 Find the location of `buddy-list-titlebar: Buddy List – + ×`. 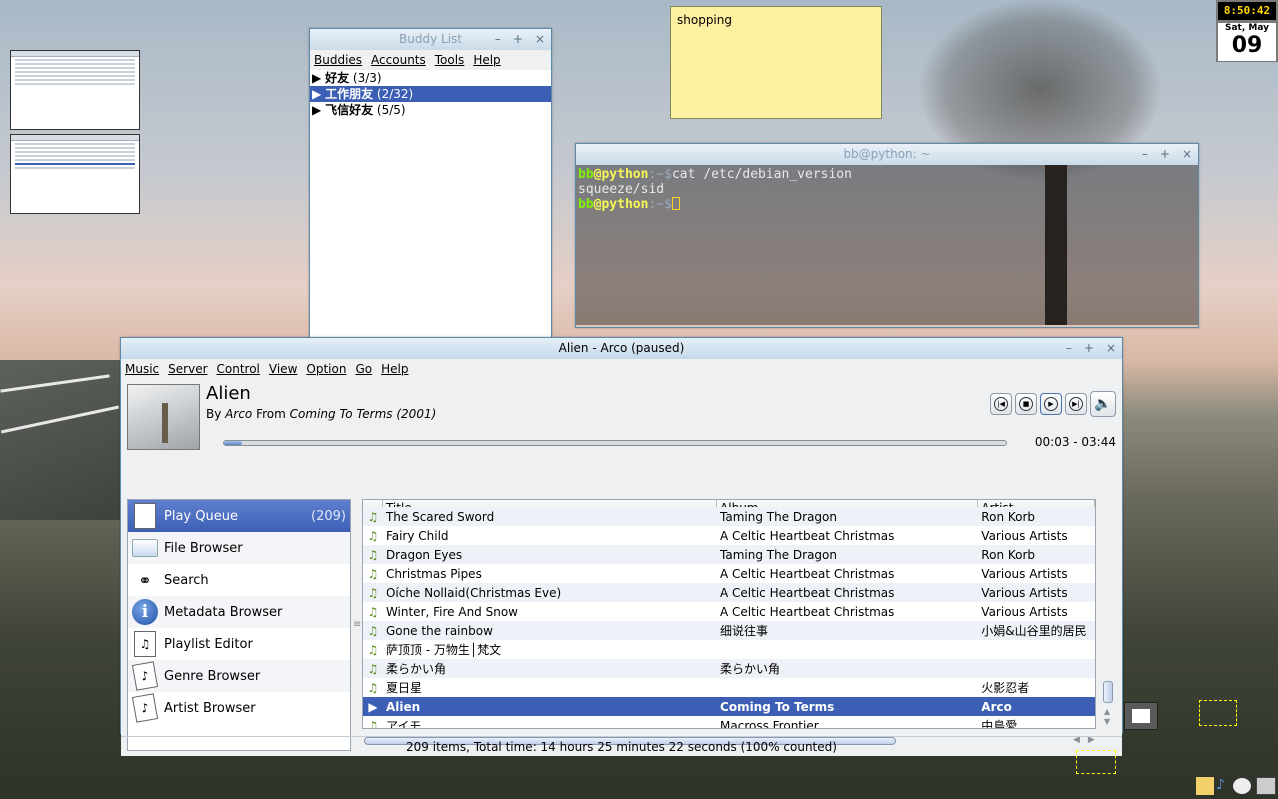

buddy-list-titlebar: Buddy List – + × is located at coordinates (430, 39).